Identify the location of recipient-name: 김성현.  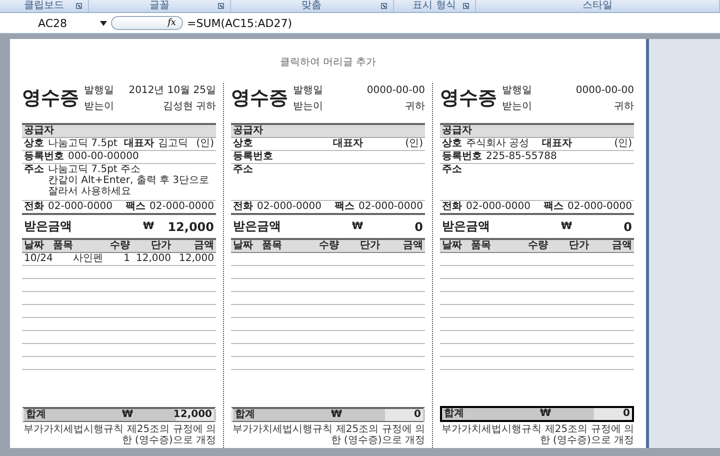
(177, 106).